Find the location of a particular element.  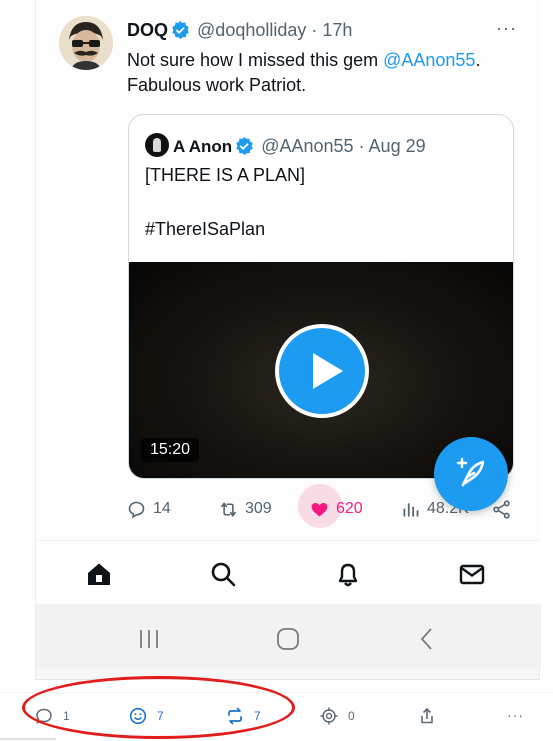

tweet-text-part2: . is located at coordinates (478, 60).